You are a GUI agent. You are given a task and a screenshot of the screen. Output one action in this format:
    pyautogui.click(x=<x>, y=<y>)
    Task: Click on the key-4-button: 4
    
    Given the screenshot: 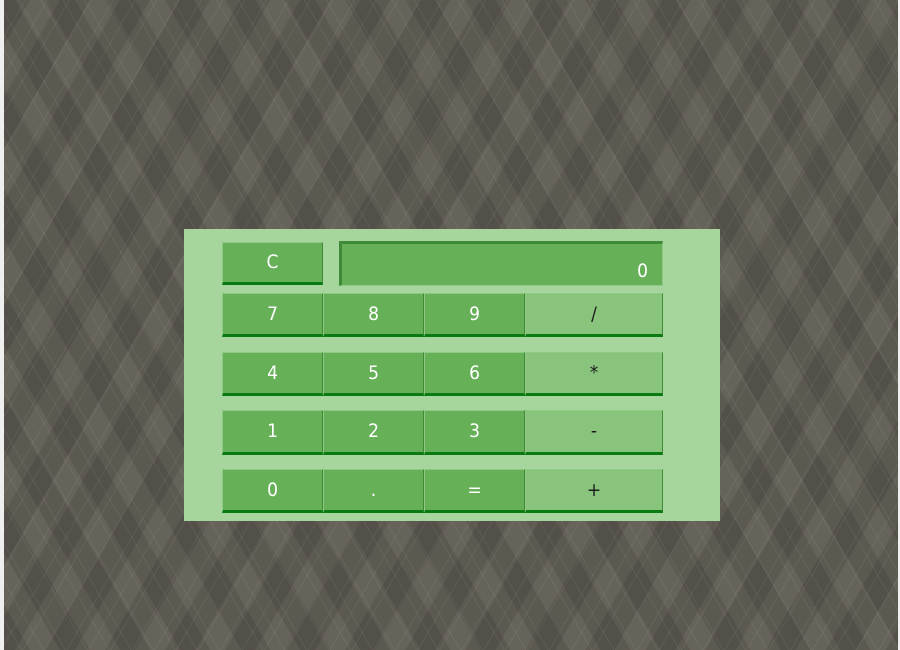 What is the action you would take?
    pyautogui.click(x=272, y=374)
    